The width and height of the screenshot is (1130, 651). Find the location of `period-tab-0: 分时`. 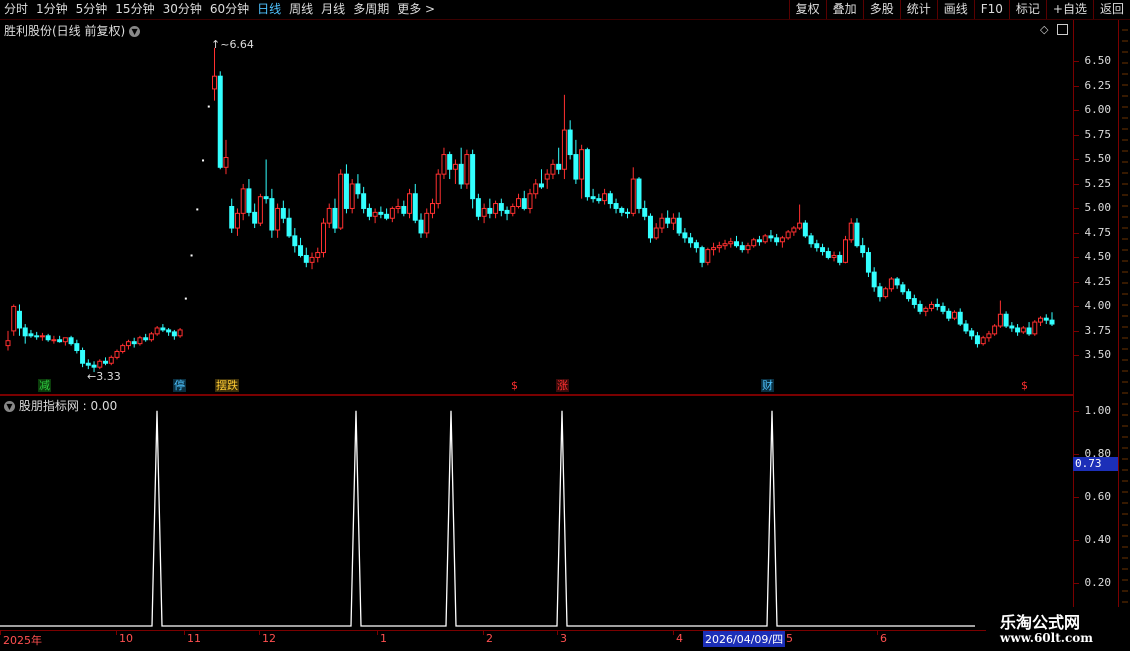

period-tab-0: 分时 is located at coordinates (16, 9).